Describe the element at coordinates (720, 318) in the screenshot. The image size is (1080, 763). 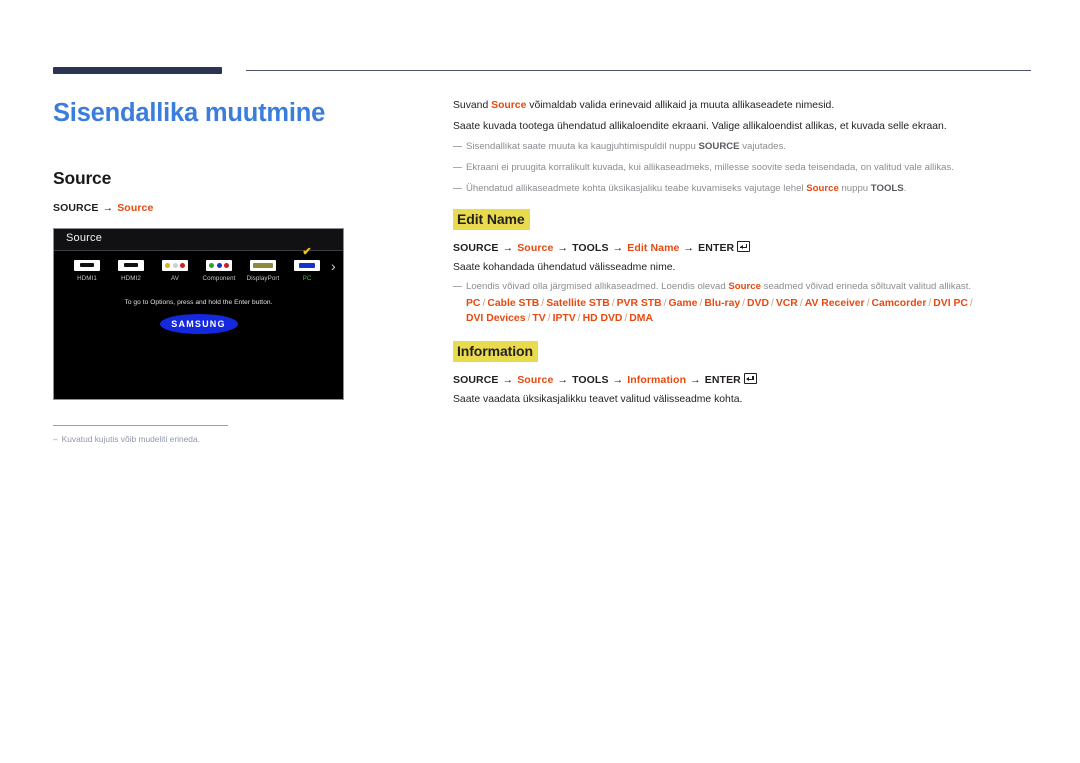
I see `device-list-line-2: DVI Devices / TV / IPTV / HD DVD / DMA` at that location.